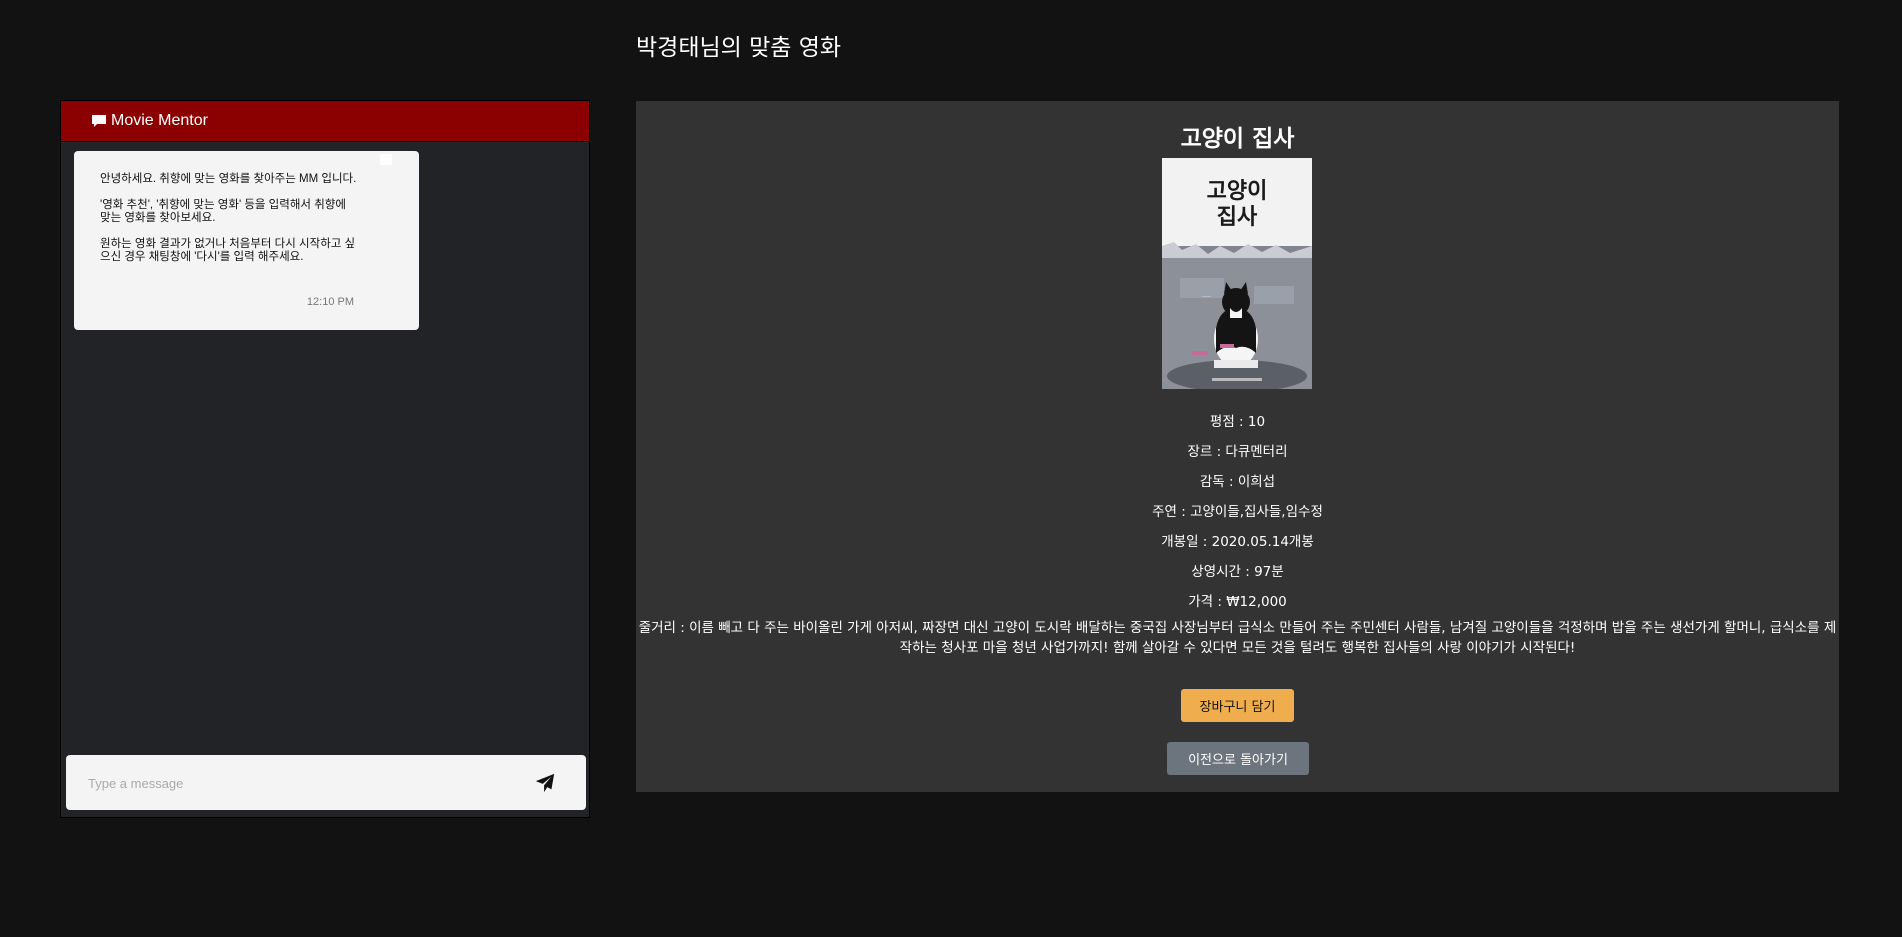 Image resolution: width=1902 pixels, height=937 pixels. What do you see at coordinates (386, 159) in the screenshot?
I see `message-marker` at bounding box center [386, 159].